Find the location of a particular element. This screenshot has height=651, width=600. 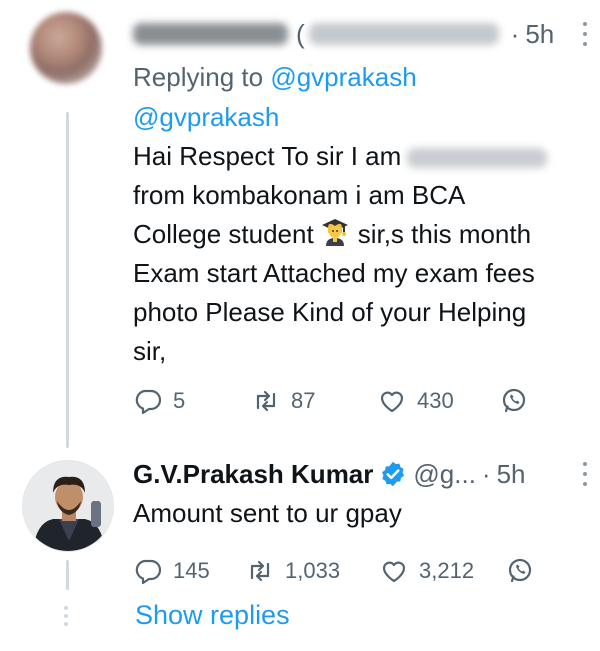

text-line-3b: sir,s this month is located at coordinates (444, 234).